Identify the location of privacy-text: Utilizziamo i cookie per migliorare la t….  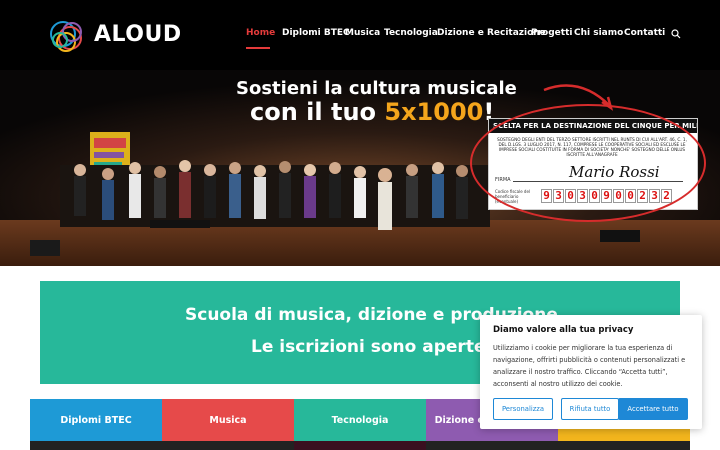
(589, 366).